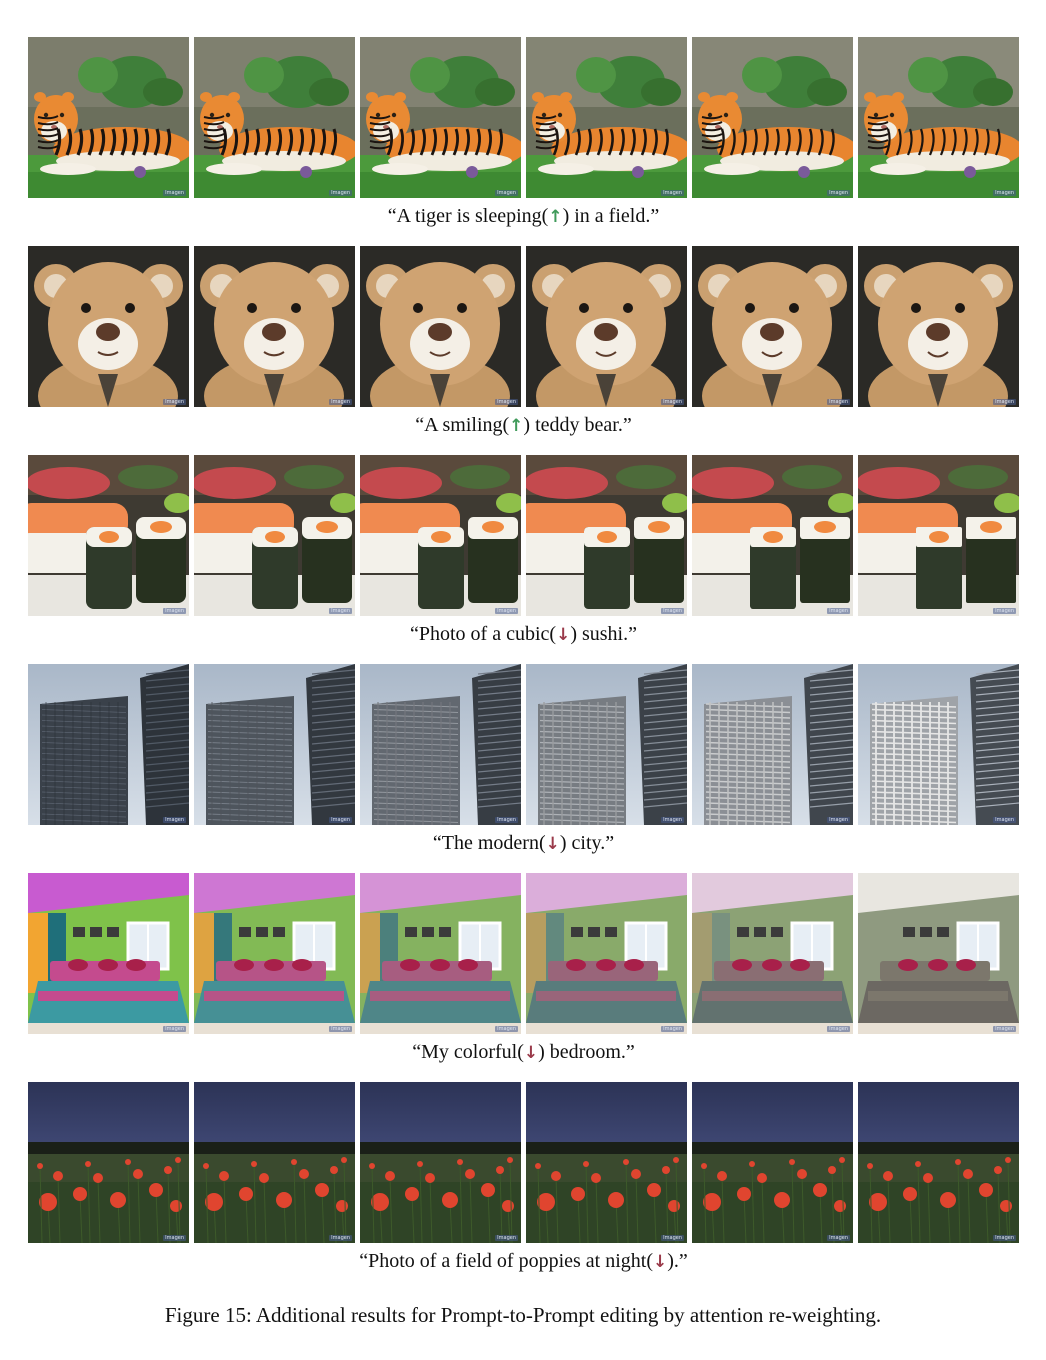 The image size is (1046, 1360). I want to click on prompt-caption: “The modern(↓) city.”, so click(523, 844).